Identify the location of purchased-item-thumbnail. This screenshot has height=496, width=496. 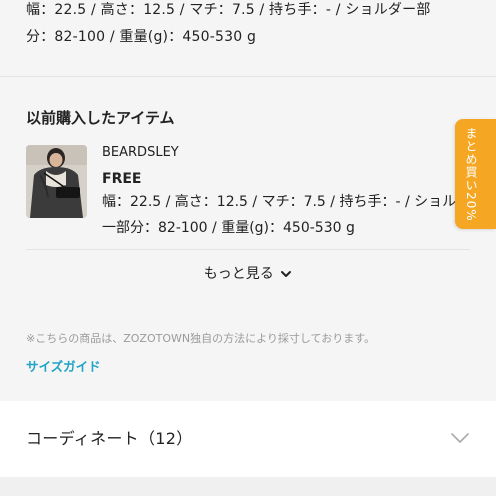
(56, 181).